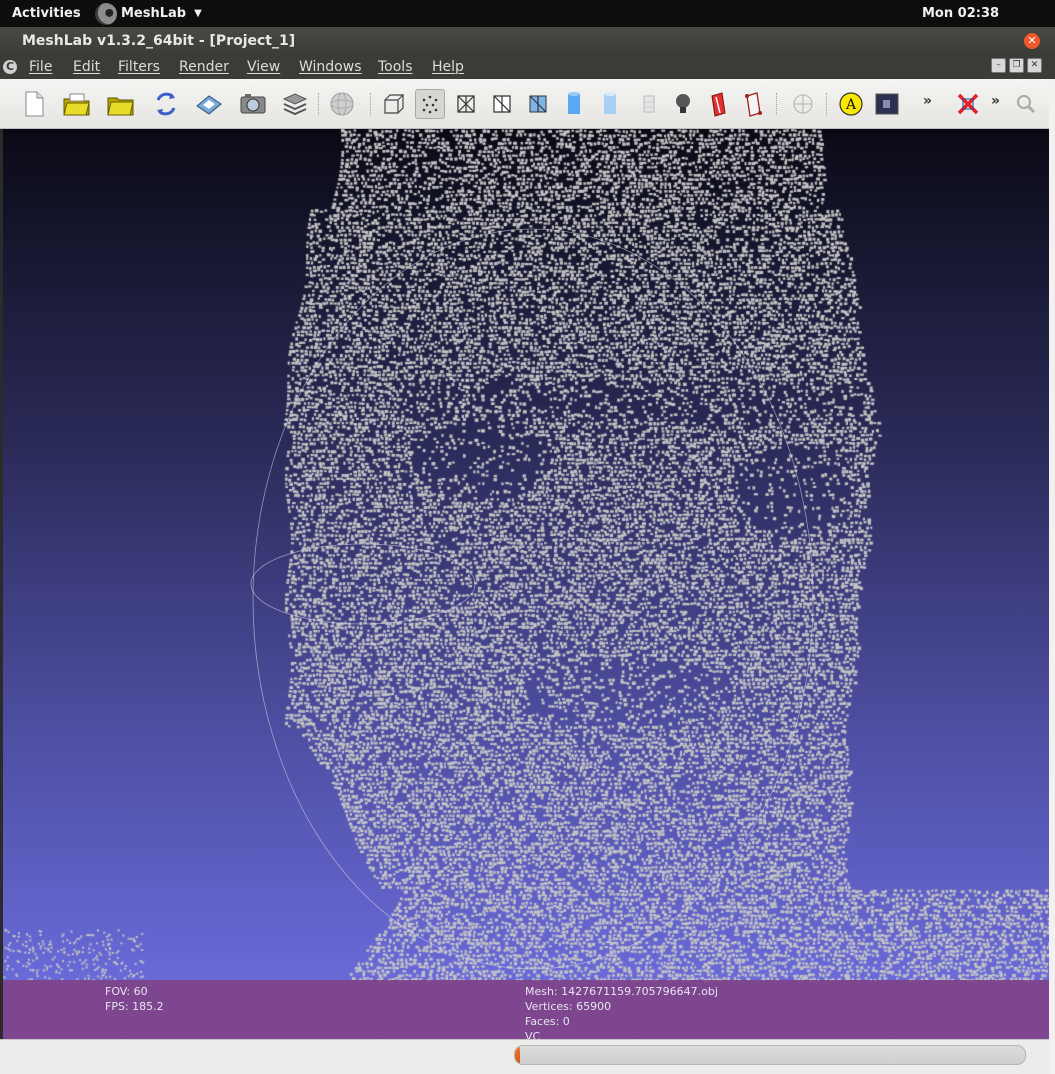  Describe the element at coordinates (1032, 41) in the screenshot. I see `close-window-icon: ✕` at that location.